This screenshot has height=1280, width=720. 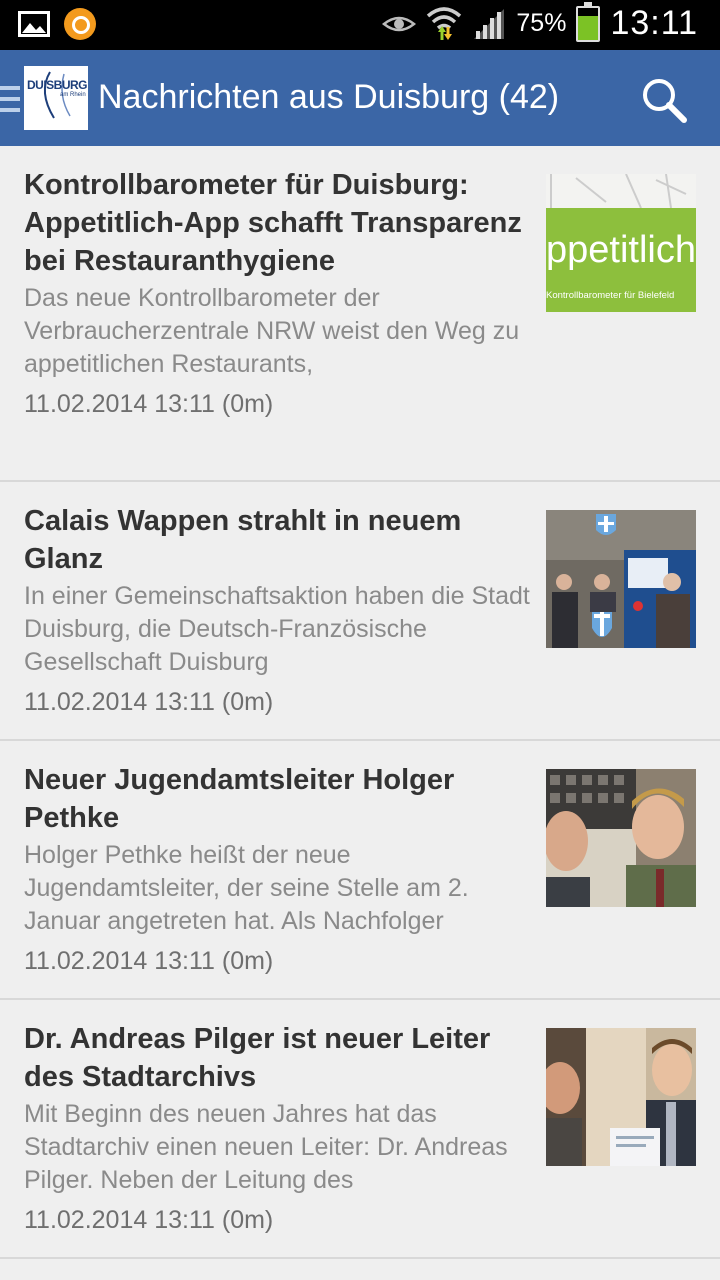 What do you see at coordinates (360, 25) in the screenshot?
I see `status-bar: 75% 13:11` at bounding box center [360, 25].